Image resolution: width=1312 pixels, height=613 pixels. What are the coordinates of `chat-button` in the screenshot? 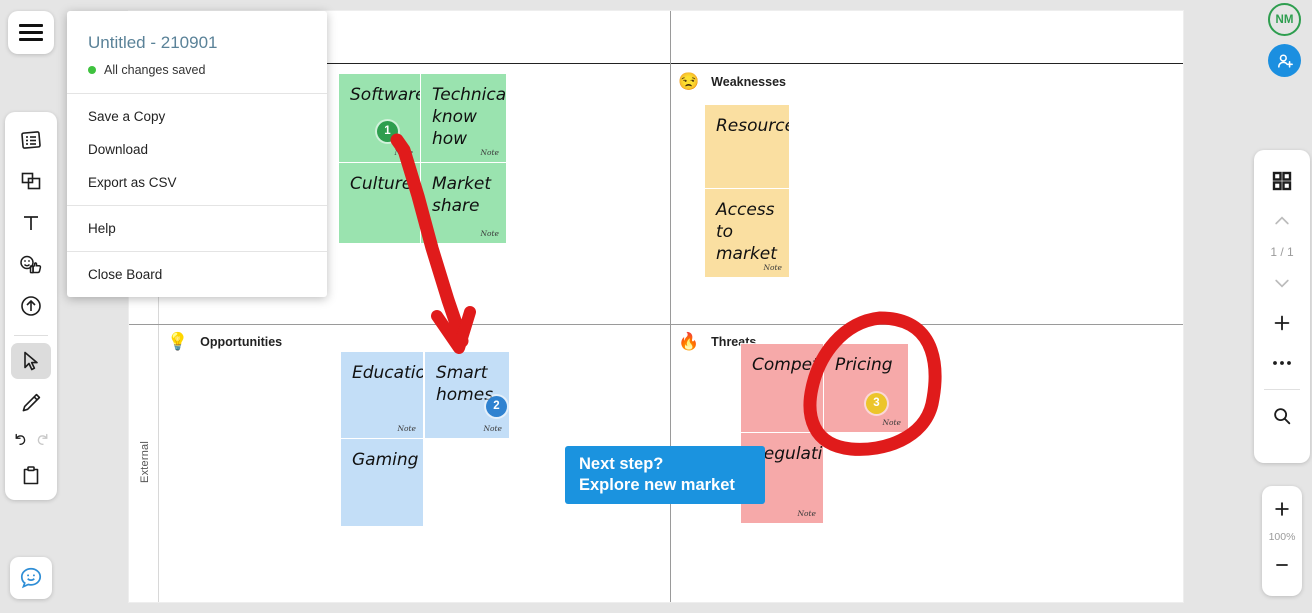 It's located at (31, 578).